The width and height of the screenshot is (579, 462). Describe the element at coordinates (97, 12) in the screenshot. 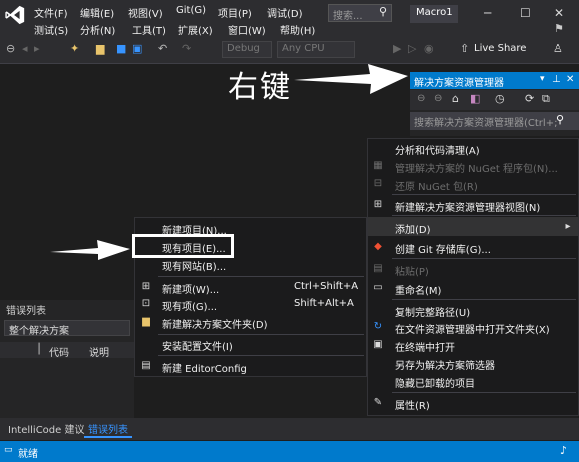

I see `menu-edit: 编辑(E)` at that location.